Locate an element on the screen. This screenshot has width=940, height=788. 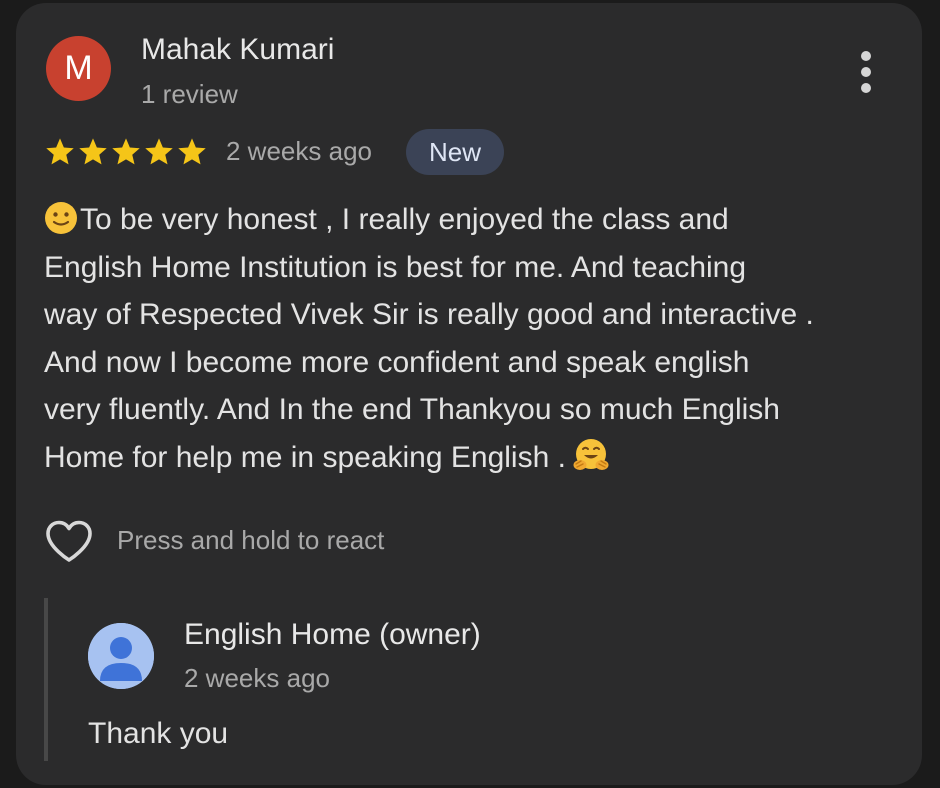
more-vertical-icon is located at coordinates (866, 72).